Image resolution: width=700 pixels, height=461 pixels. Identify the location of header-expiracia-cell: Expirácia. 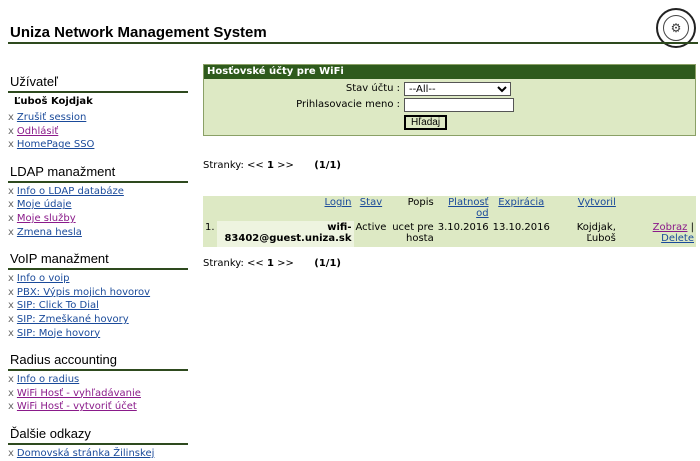
(521, 208).